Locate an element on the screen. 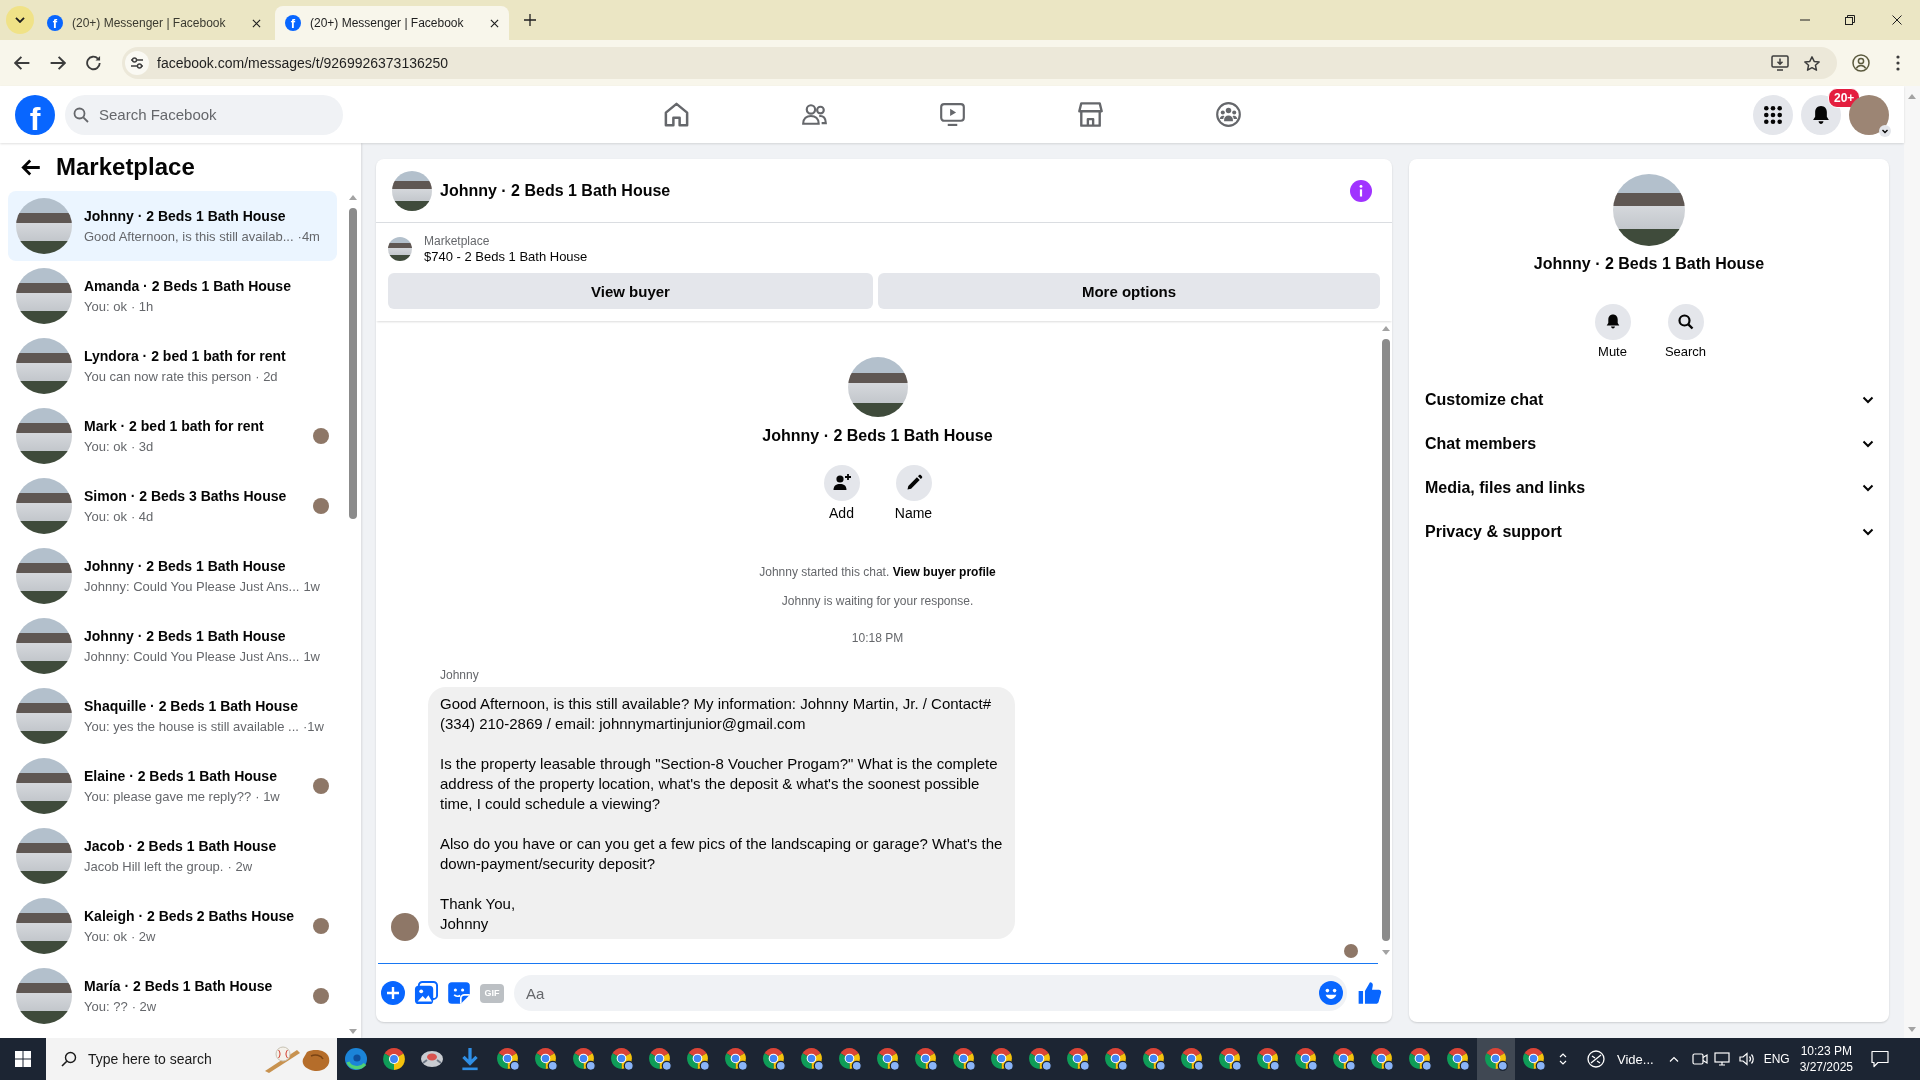 The image size is (1920, 1080). listing-title: $740 - 2 Beds 1 Bath House is located at coordinates (506, 257).